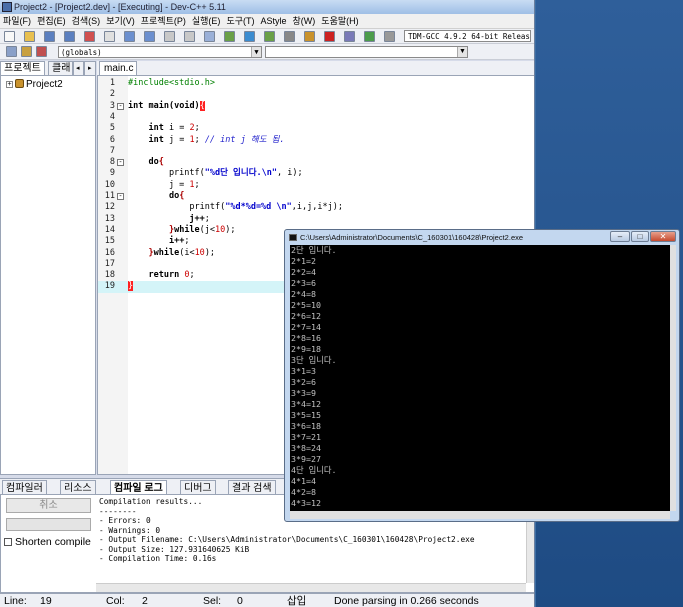 This screenshot has width=683, height=607. I want to click on scroll-right-icon: ▸, so click(90, 68).